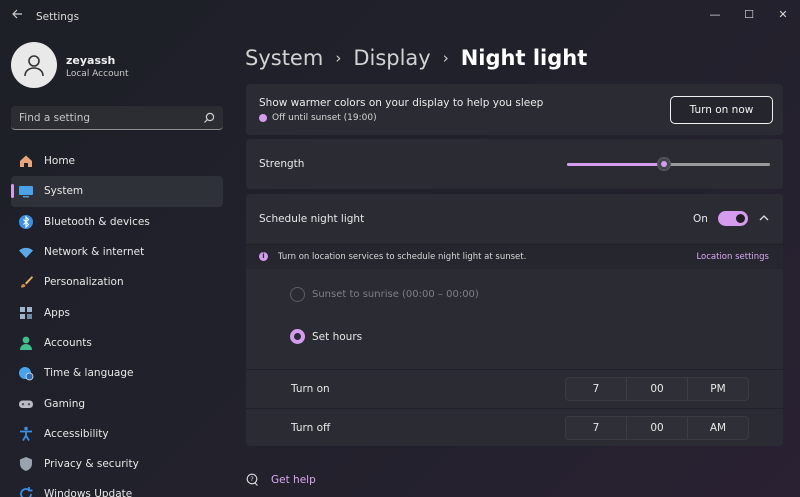  I want to click on sidebar-item-network: Network & internet, so click(117, 252).